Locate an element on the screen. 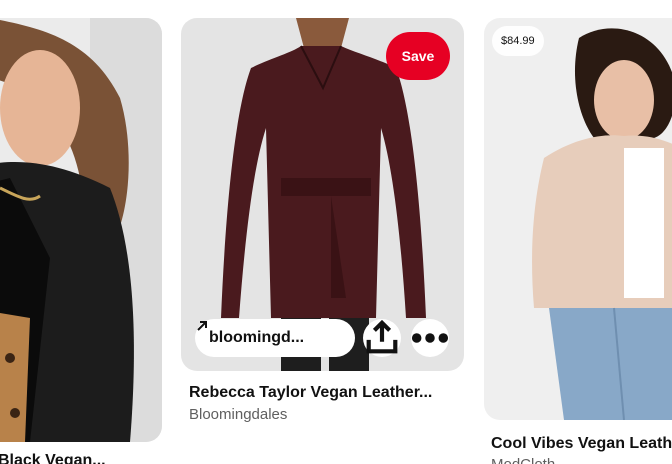 This screenshot has width=672, height=464. more-options-button is located at coordinates (430, 338).